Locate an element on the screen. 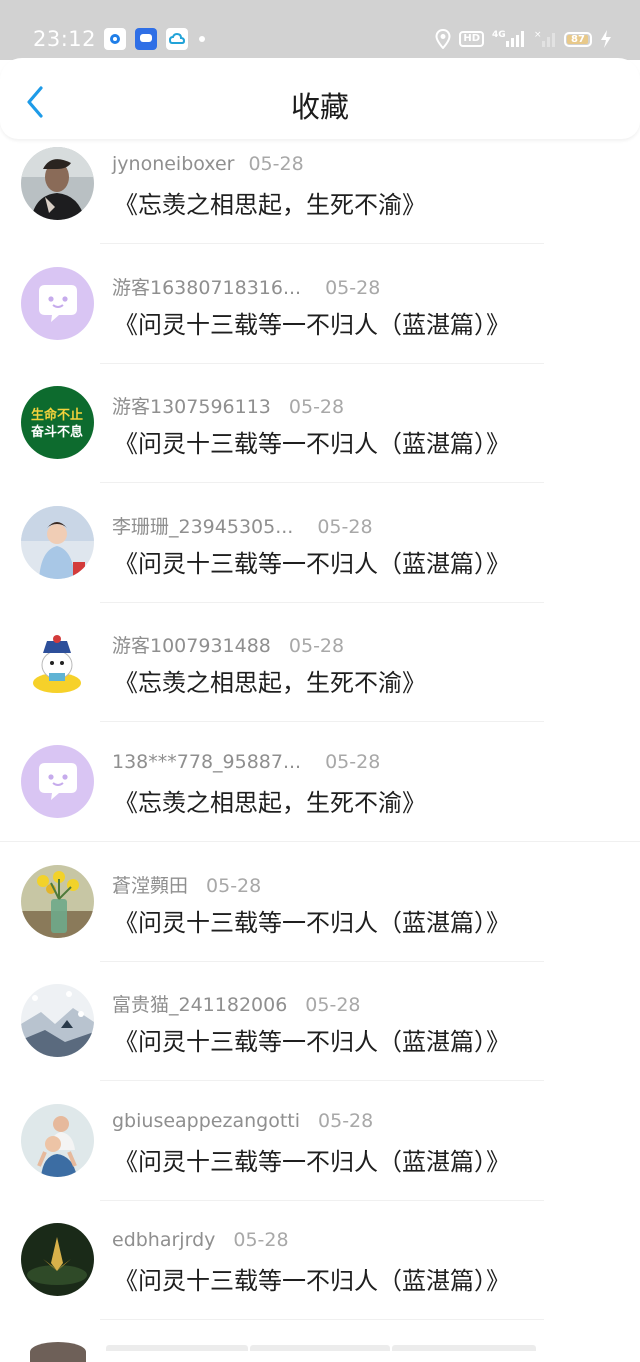 The width and height of the screenshot is (640, 1362). list-item: edbharjrdy 05-28 《问灵十三载等一不归人（蓝湛篇）》 is located at coordinates (320, 1275).